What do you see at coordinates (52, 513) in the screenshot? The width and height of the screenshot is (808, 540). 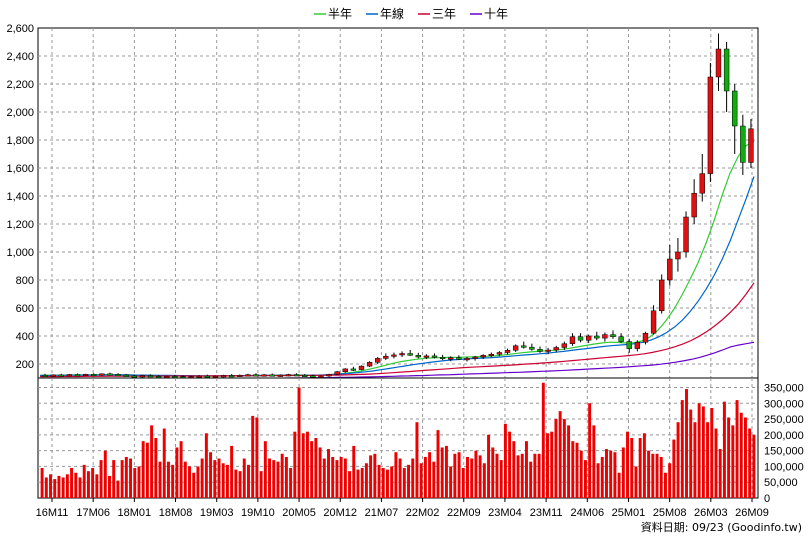 I see `x-tick-label: 16M11` at bounding box center [52, 513].